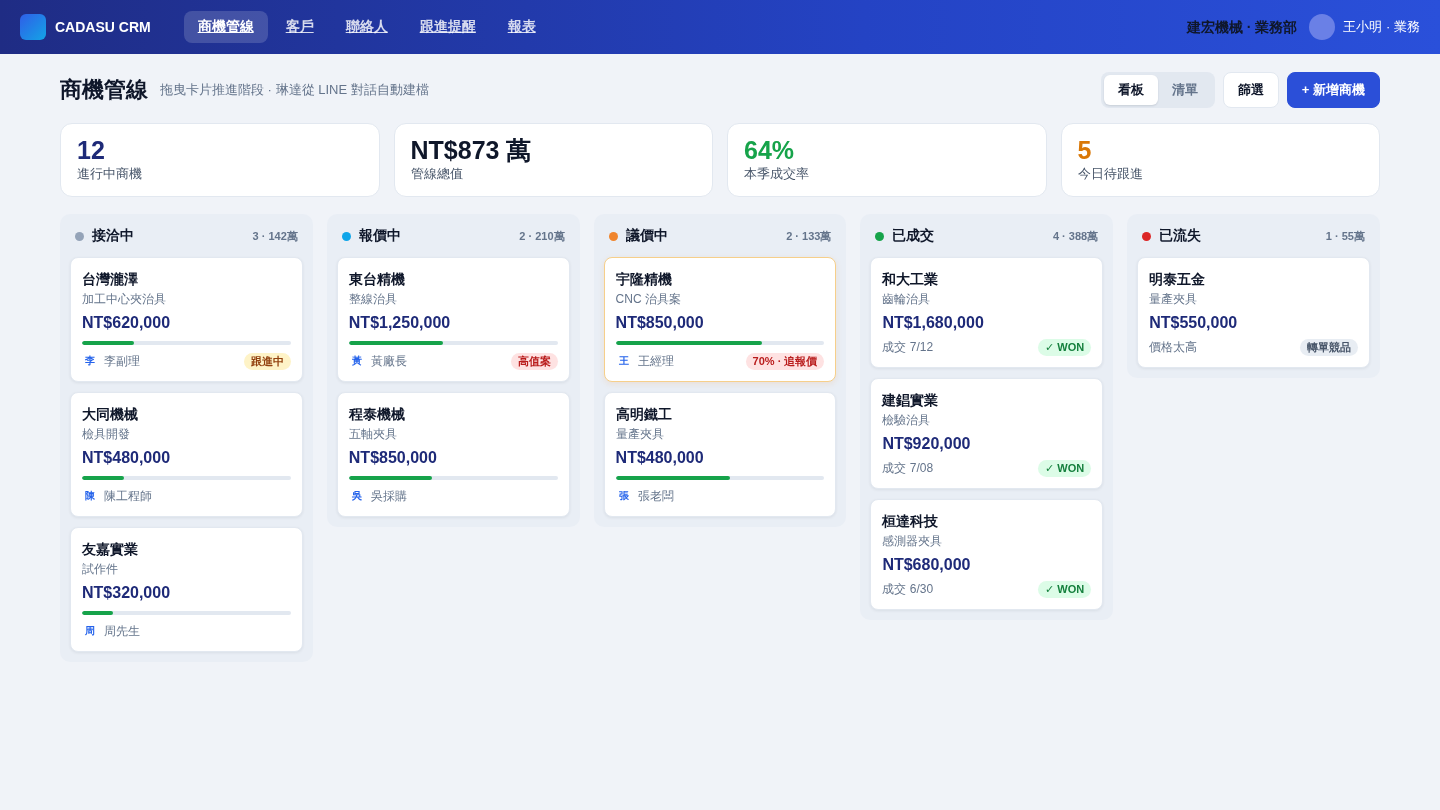  I want to click on stat-value: 64%, so click(770, 150).